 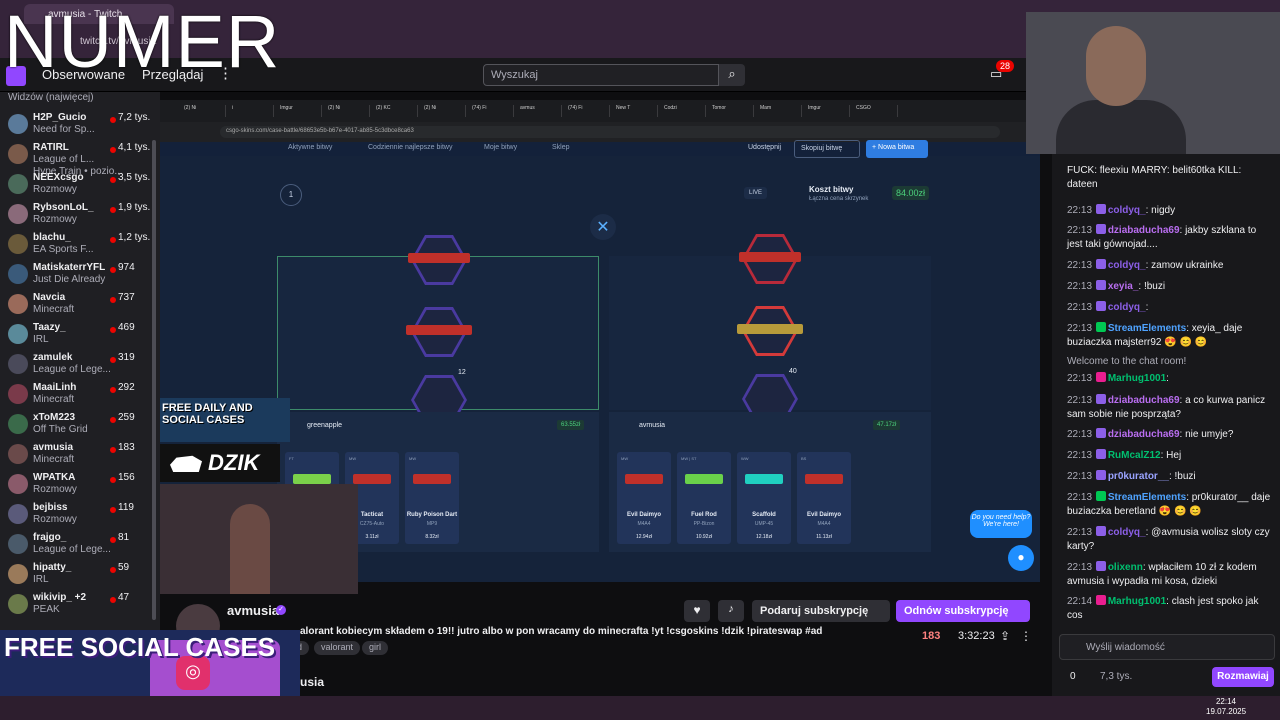 I want to click on moderator-badge-icon, so click(x=1100, y=327).